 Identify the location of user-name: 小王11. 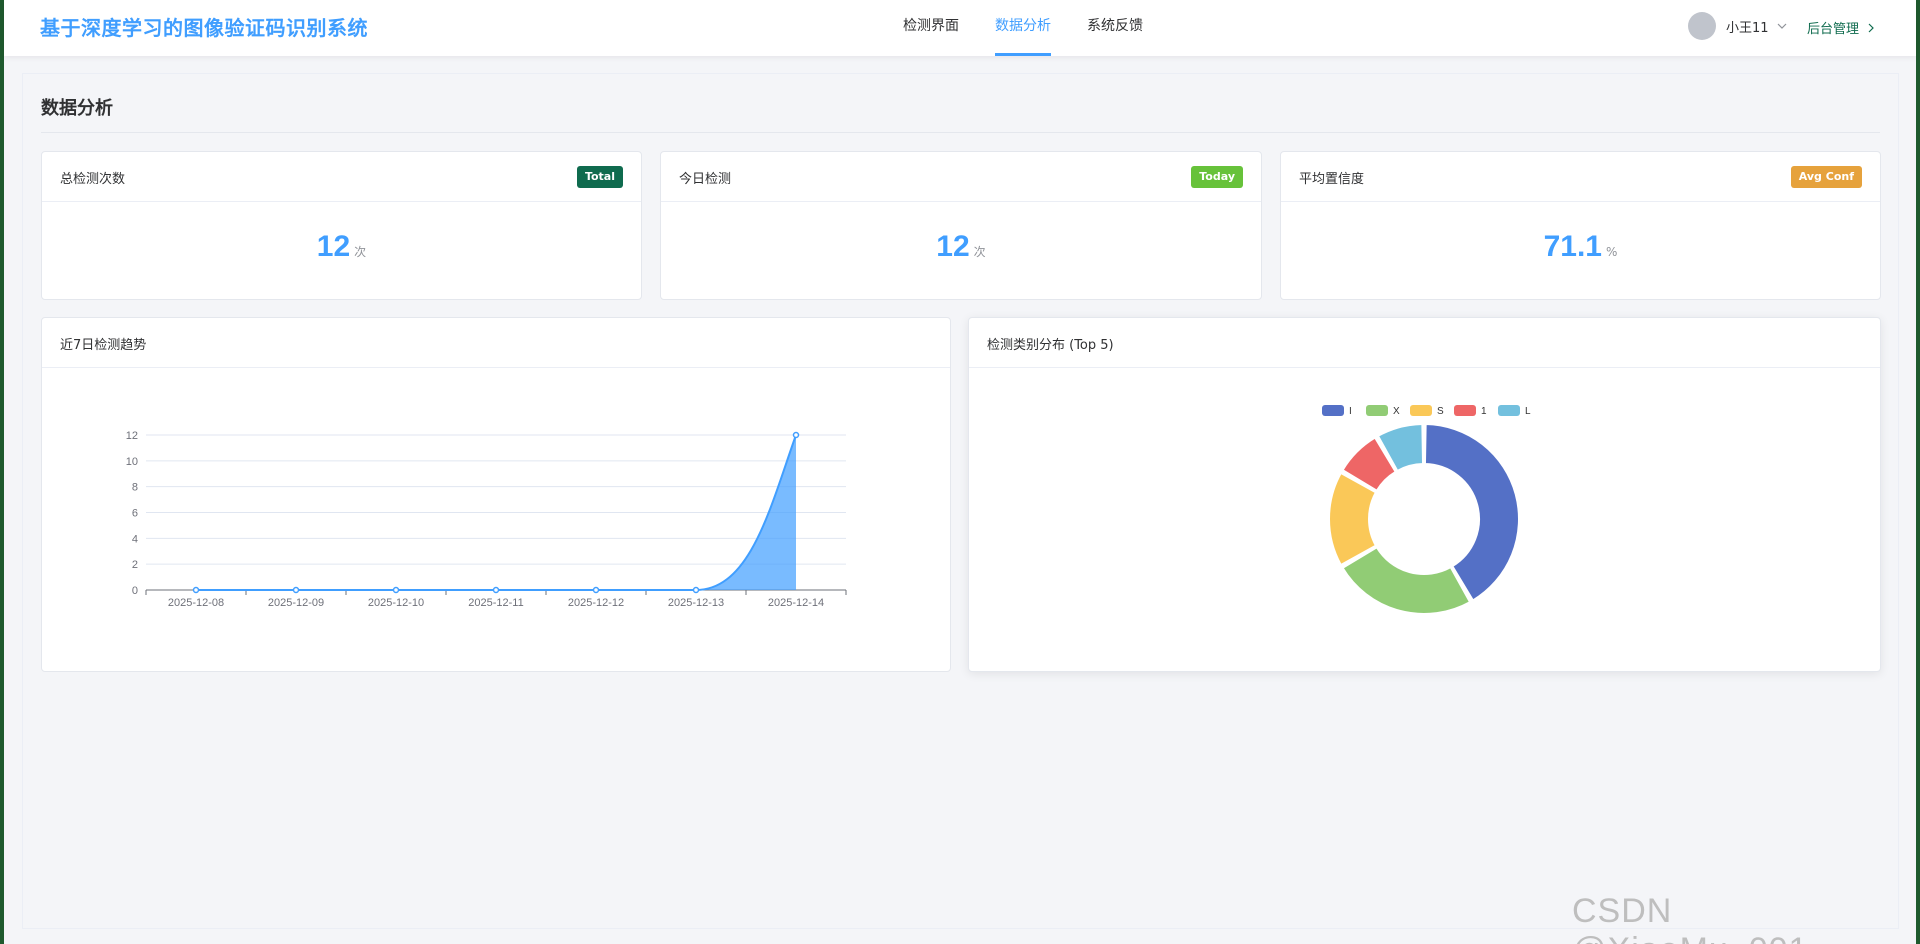
(1747, 28).